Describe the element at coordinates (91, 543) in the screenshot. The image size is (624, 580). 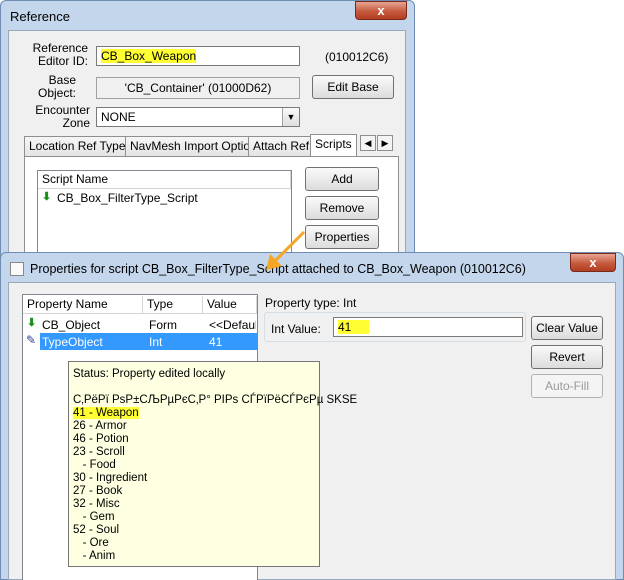
I see `tooltip-line: - Ore` at that location.